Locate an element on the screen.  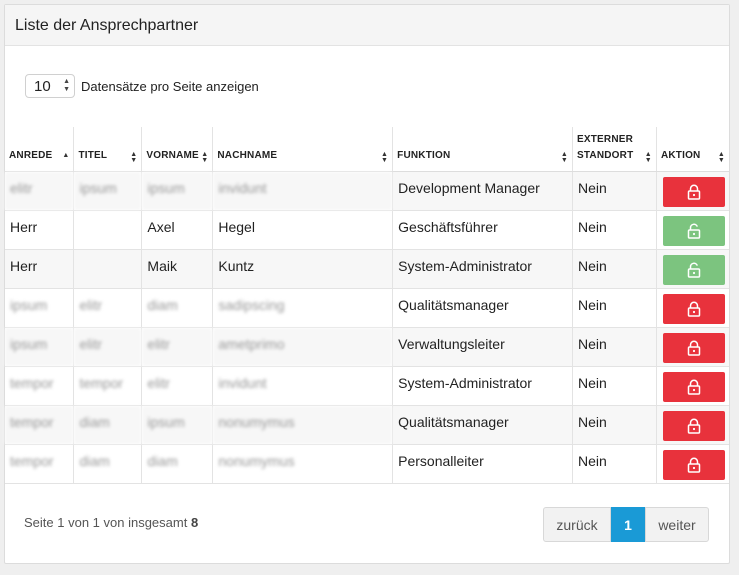
page-length-label: Datensätze pro Seite anzeigen is located at coordinates (170, 86).